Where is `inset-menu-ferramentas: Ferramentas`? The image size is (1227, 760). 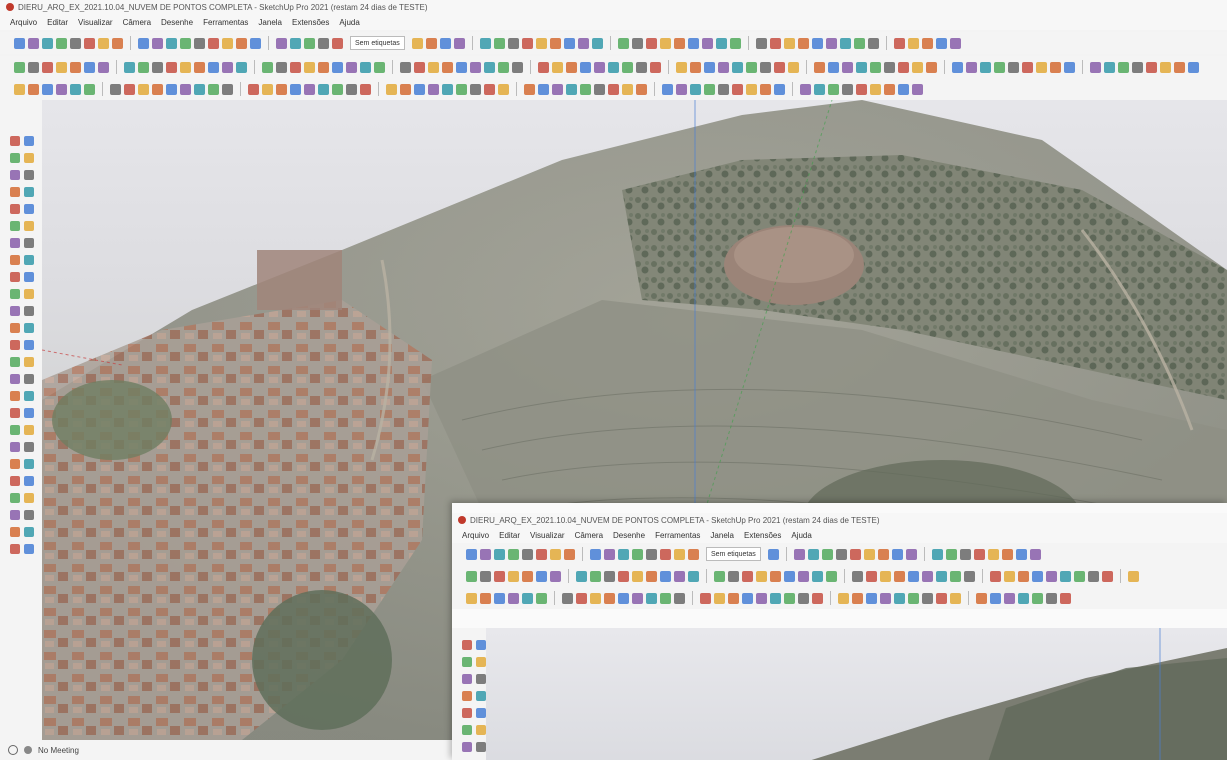
inset-menu-ferramentas: Ferramentas is located at coordinates (677, 535).